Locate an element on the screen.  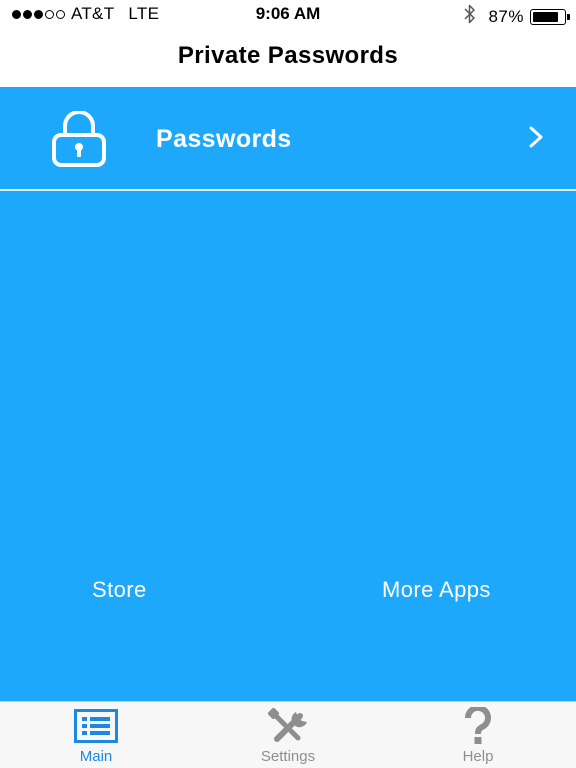
bluetooth-icon is located at coordinates (470, 16).